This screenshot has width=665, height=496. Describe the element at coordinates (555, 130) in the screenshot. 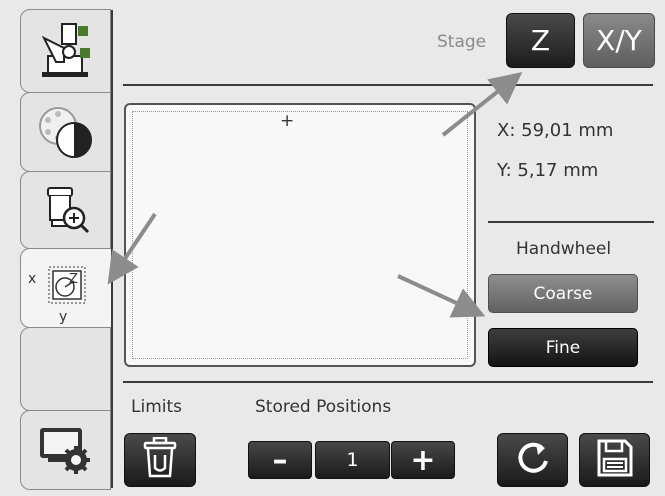

I see `x-position: X: 59,01 mm` at that location.